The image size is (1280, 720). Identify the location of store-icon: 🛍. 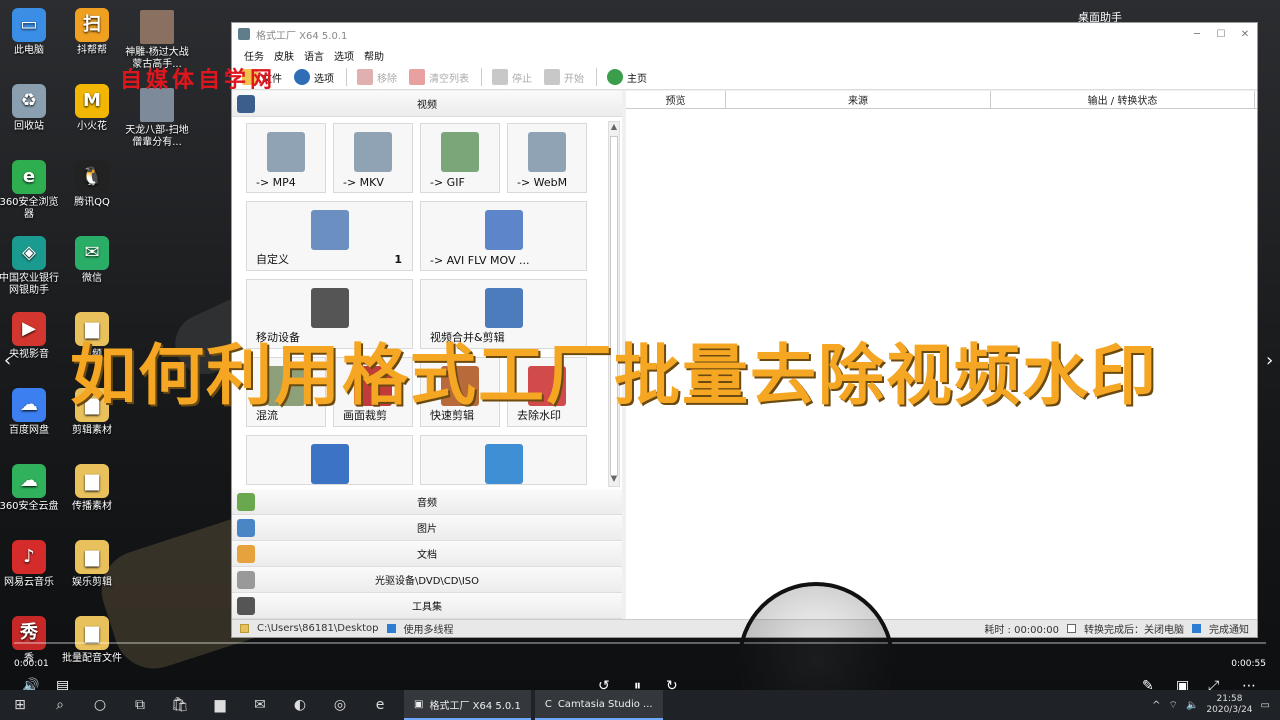
(180, 705).